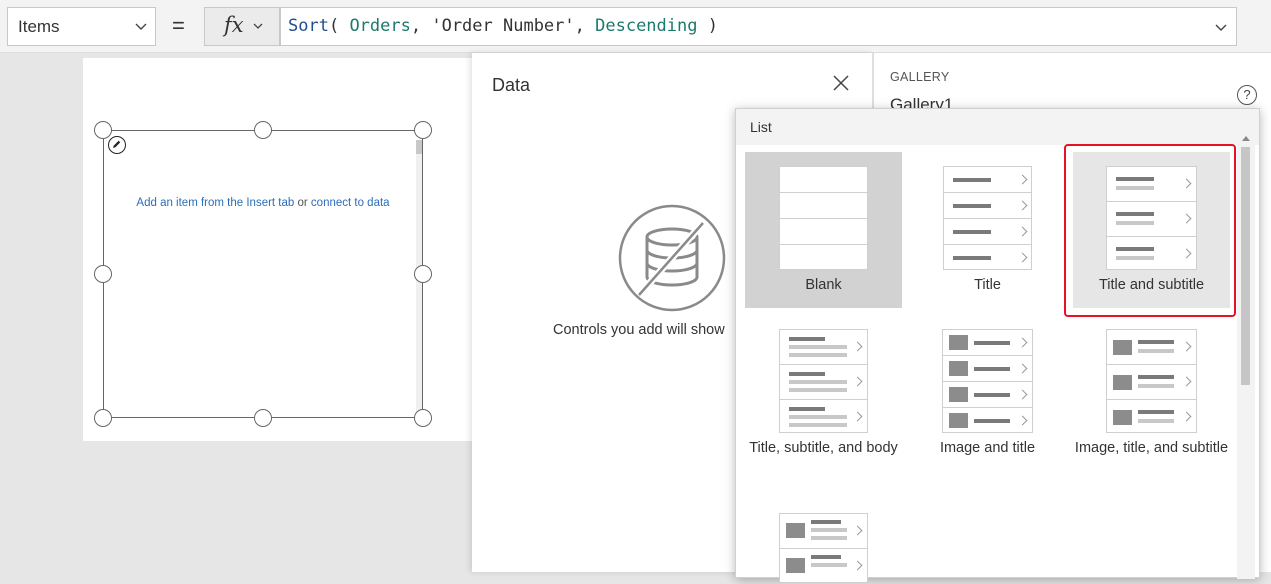 The image size is (1271, 584). What do you see at coordinates (1150, 230) in the screenshot?
I see `highlight-outline` at bounding box center [1150, 230].